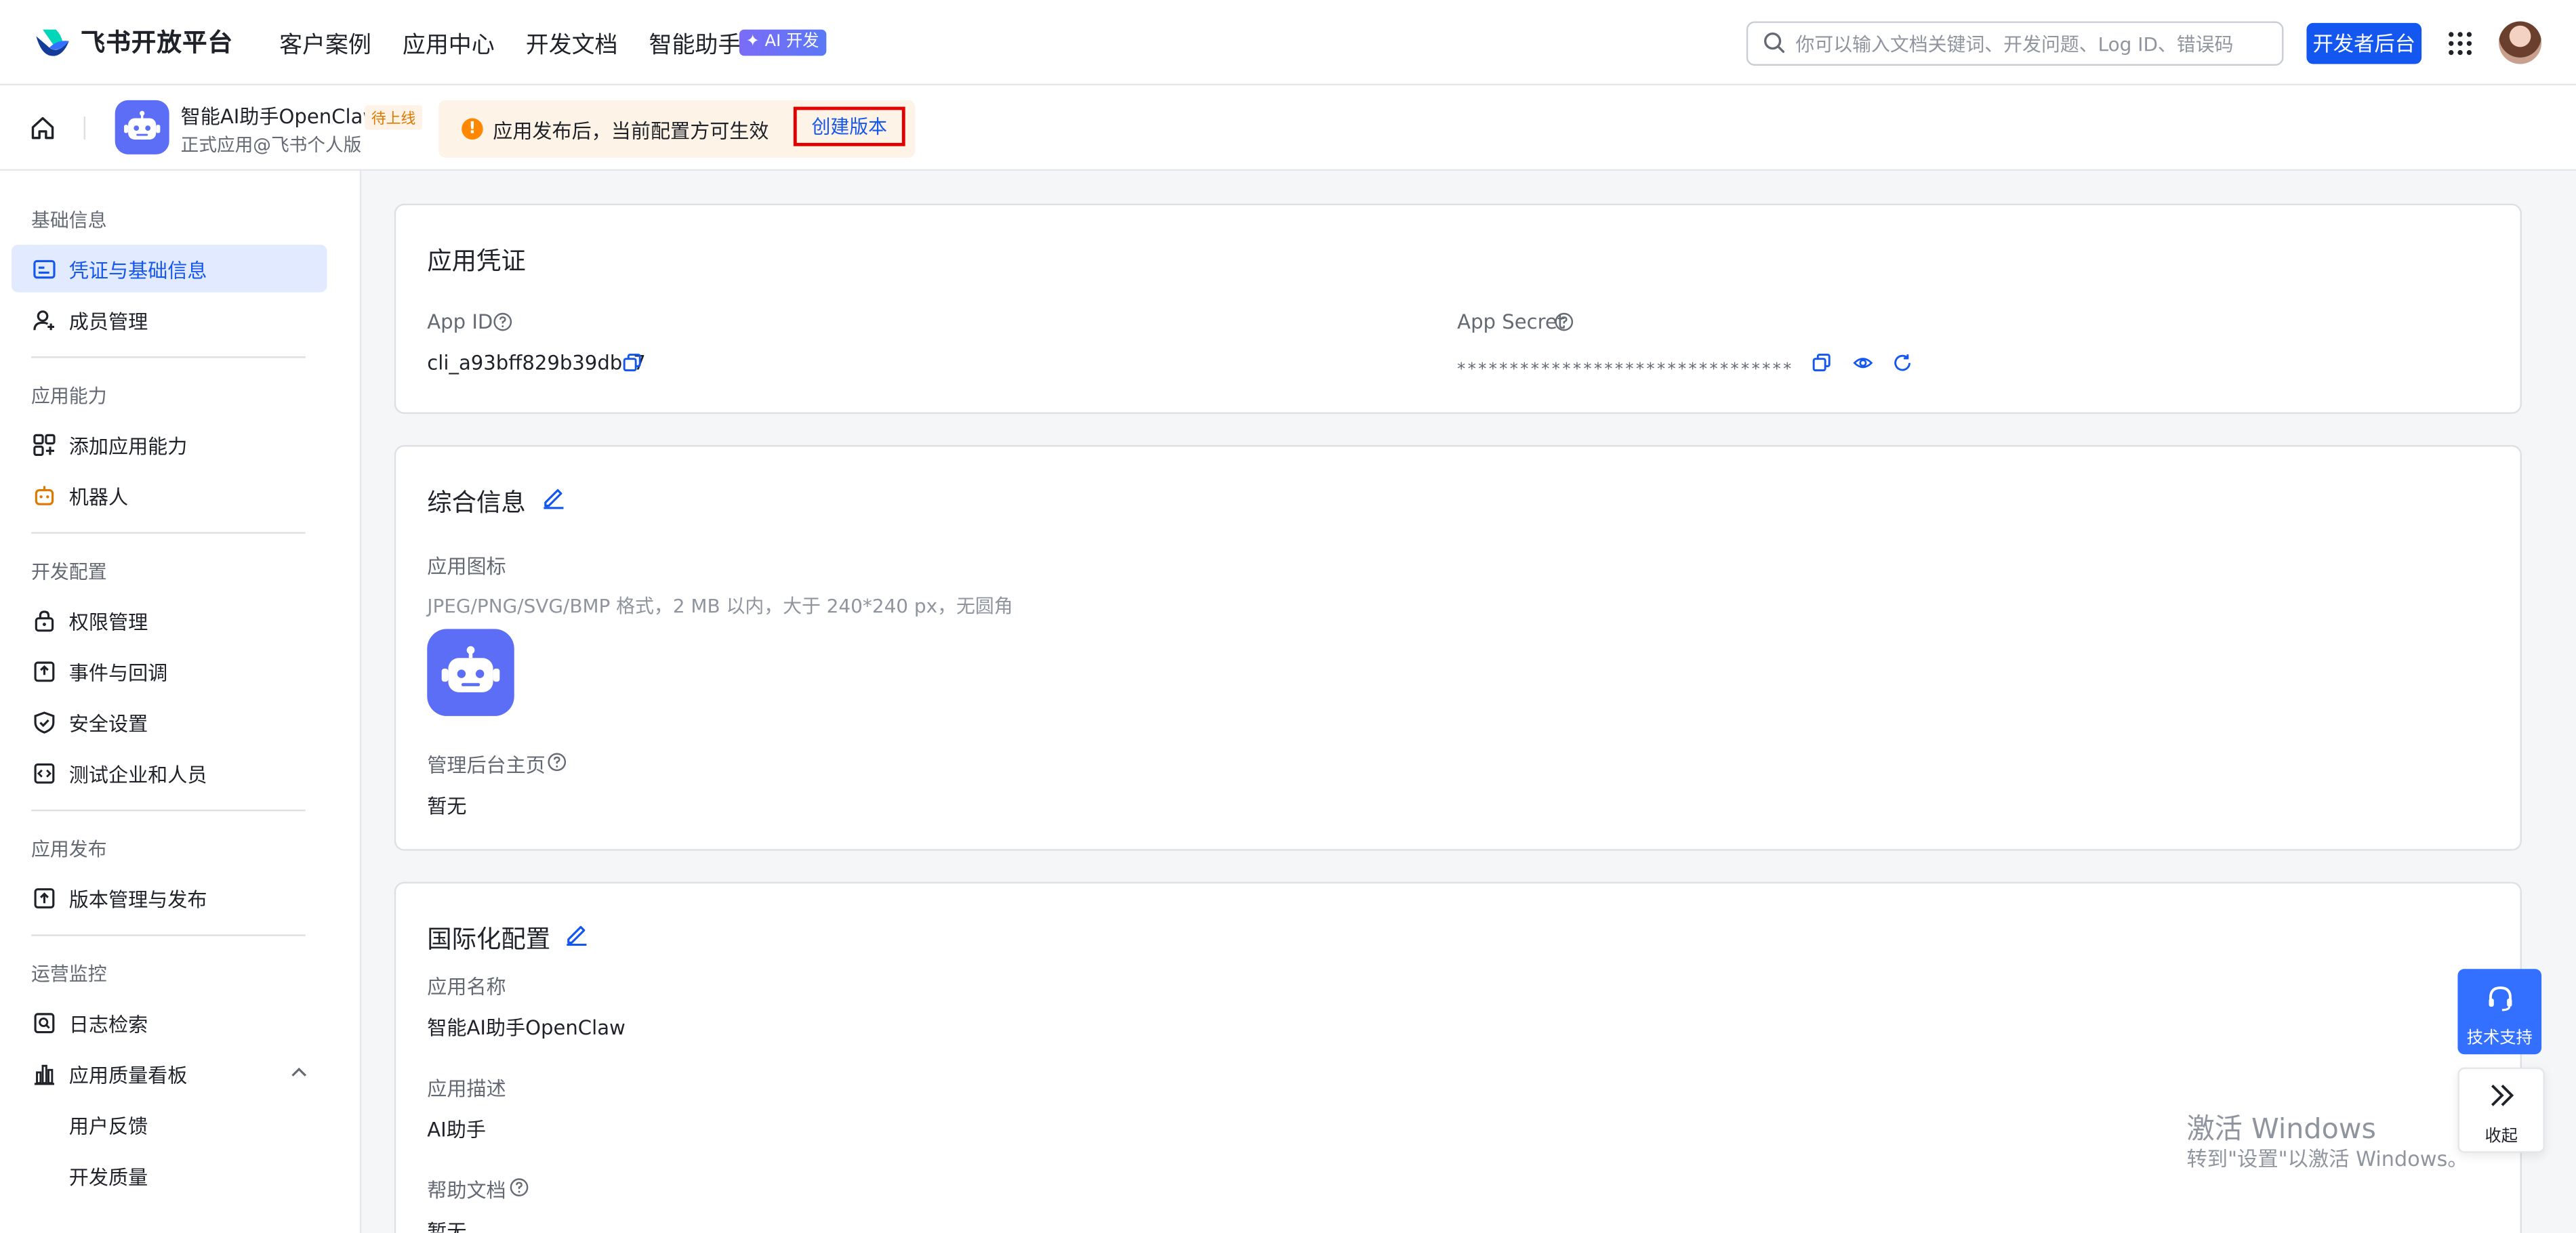 This screenshot has height=1233, width=2576. What do you see at coordinates (45, 1024) in the screenshot?
I see `log-search-icon` at bounding box center [45, 1024].